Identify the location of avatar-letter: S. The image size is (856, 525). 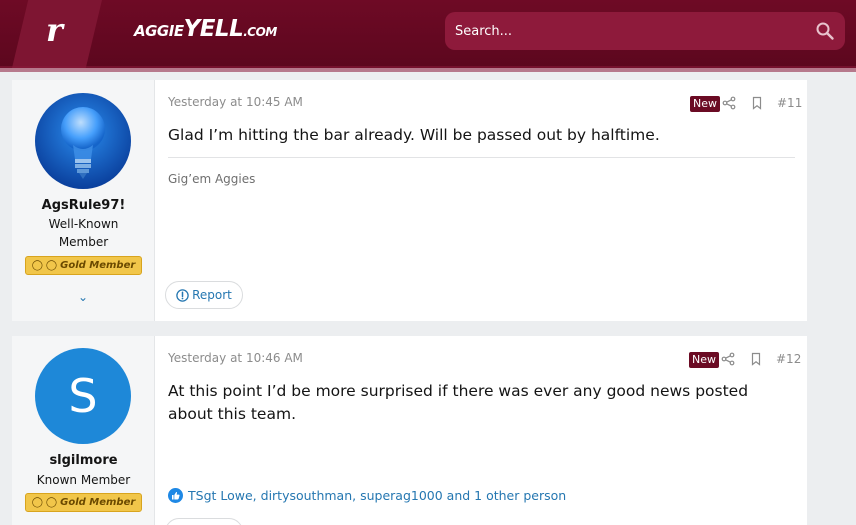
(83, 396).